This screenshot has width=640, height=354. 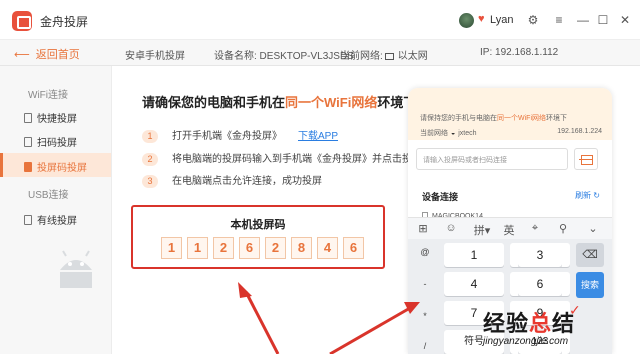 What do you see at coordinates (48, 95) in the screenshot?
I see `sidebar-group-wifi: WiFi连接` at bounding box center [48, 95].